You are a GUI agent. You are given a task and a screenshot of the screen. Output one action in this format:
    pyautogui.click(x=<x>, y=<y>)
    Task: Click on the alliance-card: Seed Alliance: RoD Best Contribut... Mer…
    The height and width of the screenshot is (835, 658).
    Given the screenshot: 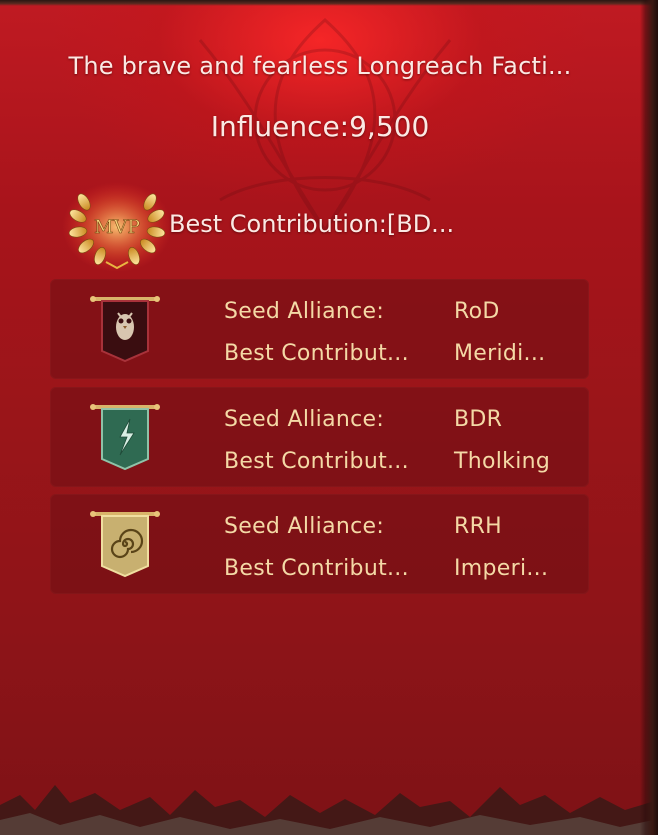 What is the action you would take?
    pyautogui.click(x=319, y=329)
    